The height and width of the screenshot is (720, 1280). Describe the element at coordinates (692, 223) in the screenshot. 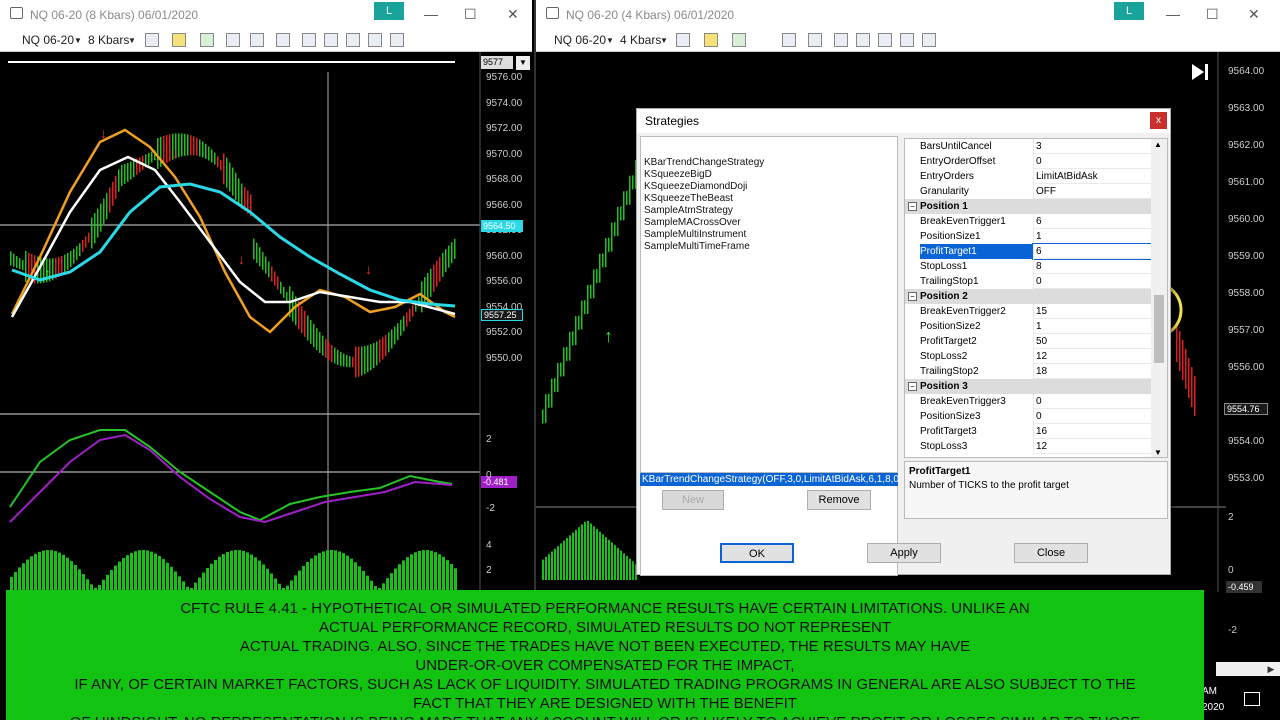

I see `strategy-list-item: SampleMACrossOver` at that location.